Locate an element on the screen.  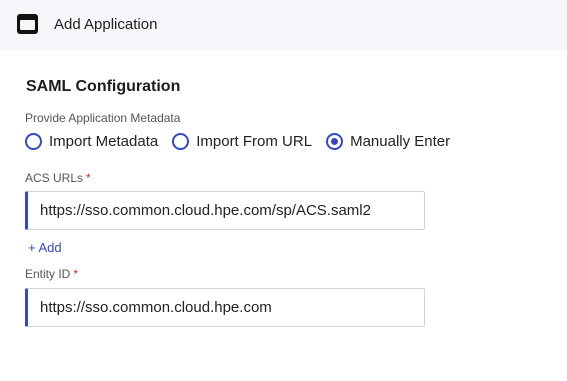
radio-label: Manually Enter is located at coordinates (400, 141).